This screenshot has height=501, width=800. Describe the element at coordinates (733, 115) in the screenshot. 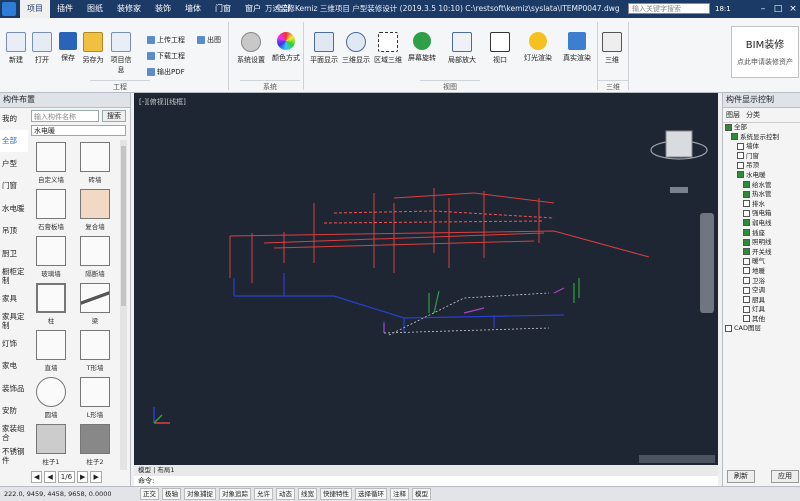

I see `tab-layers: 图层` at that location.